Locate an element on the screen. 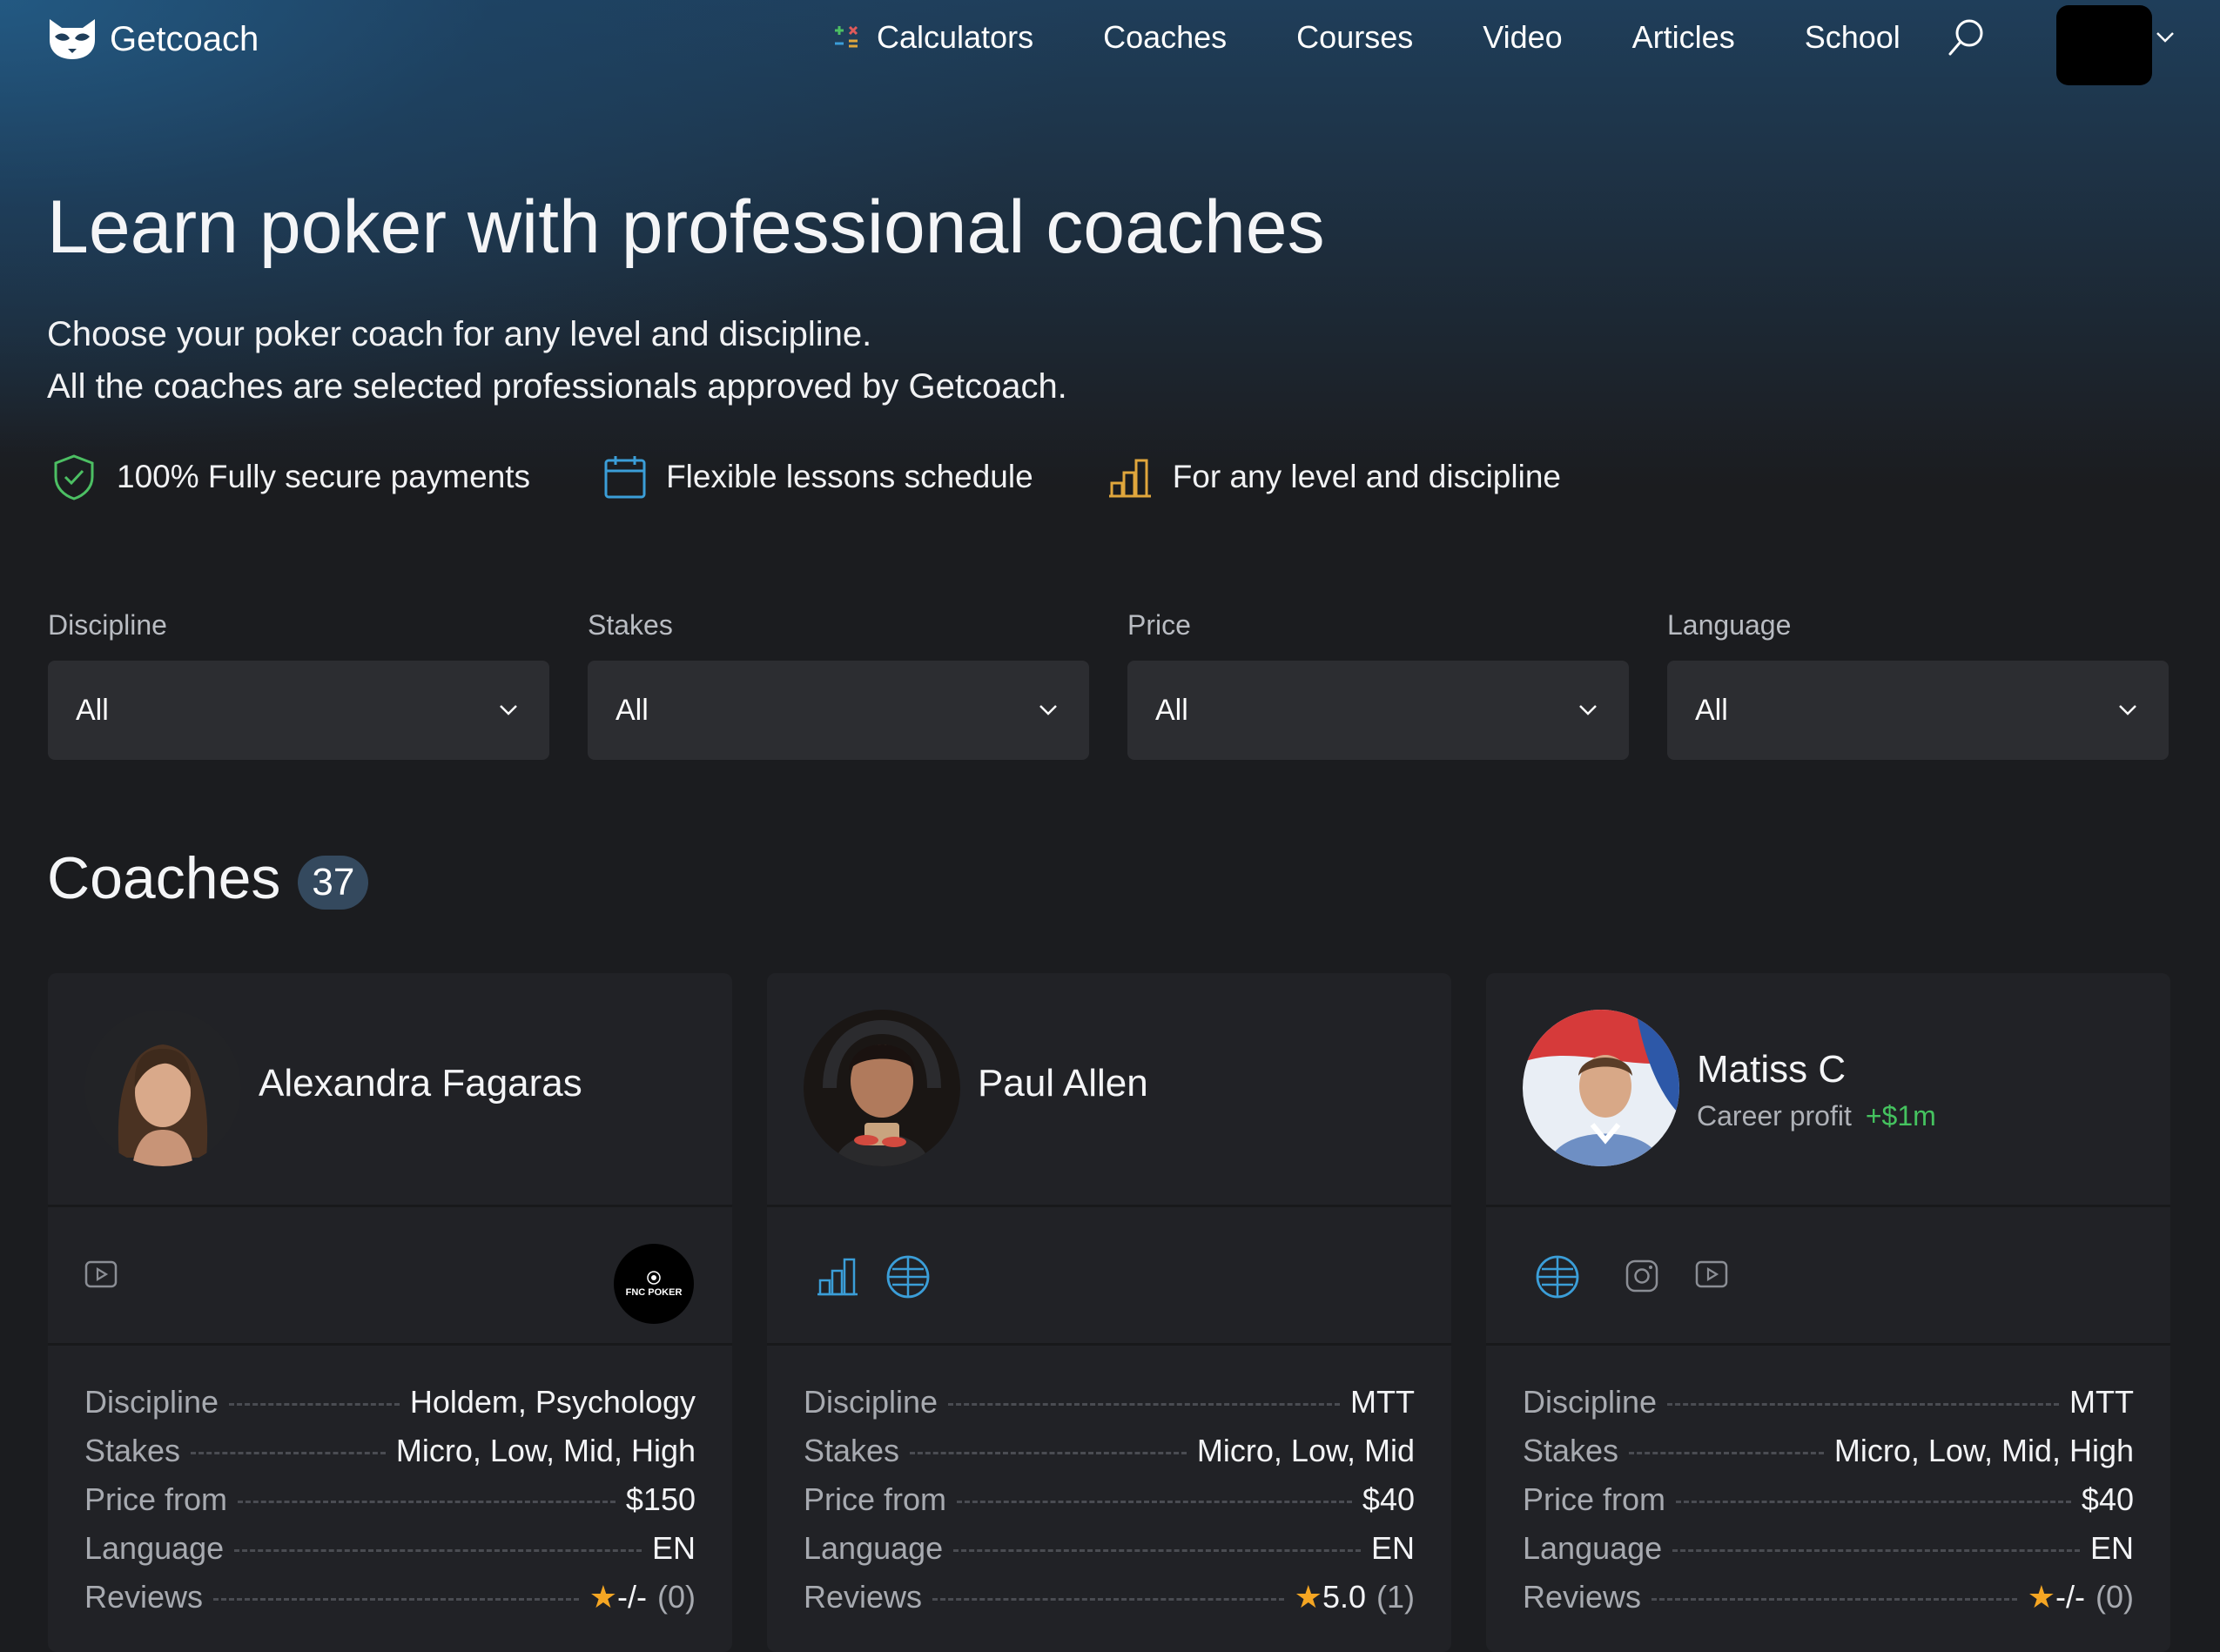 Image resolution: width=2220 pixels, height=1652 pixels. detail-value: EN is located at coordinates (1392, 1548).